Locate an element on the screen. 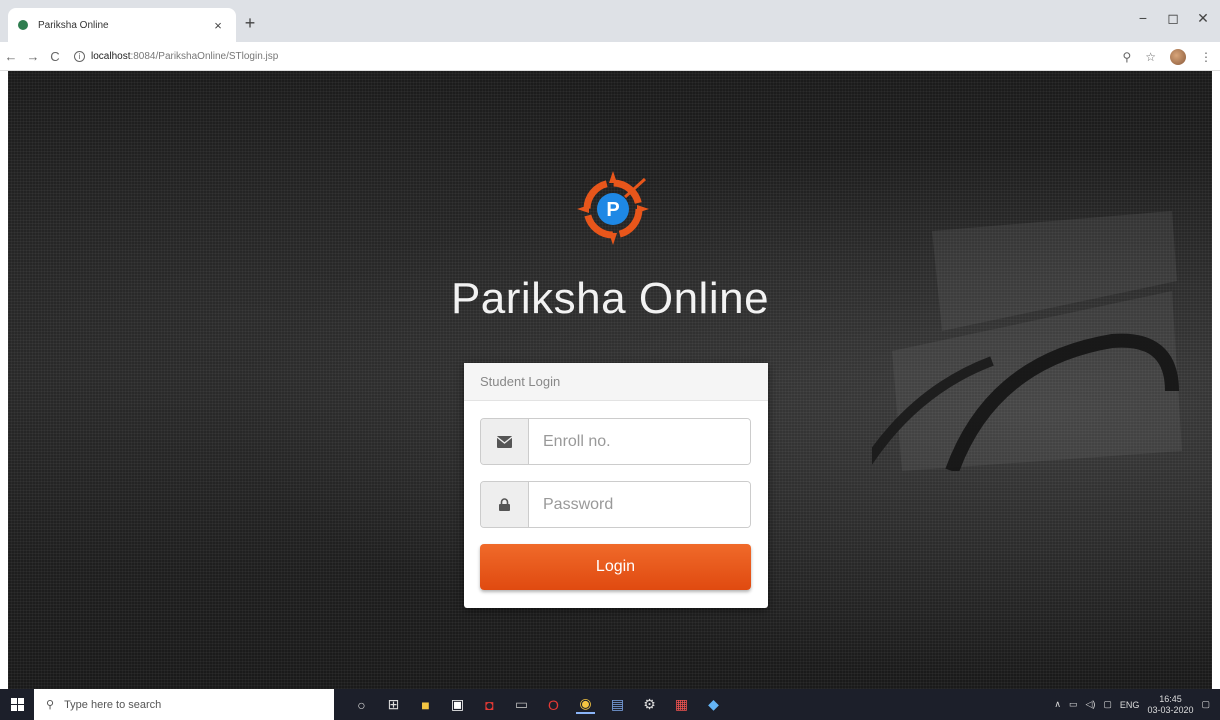  clock: 16:45 03-03-2020 is located at coordinates (1170, 705).